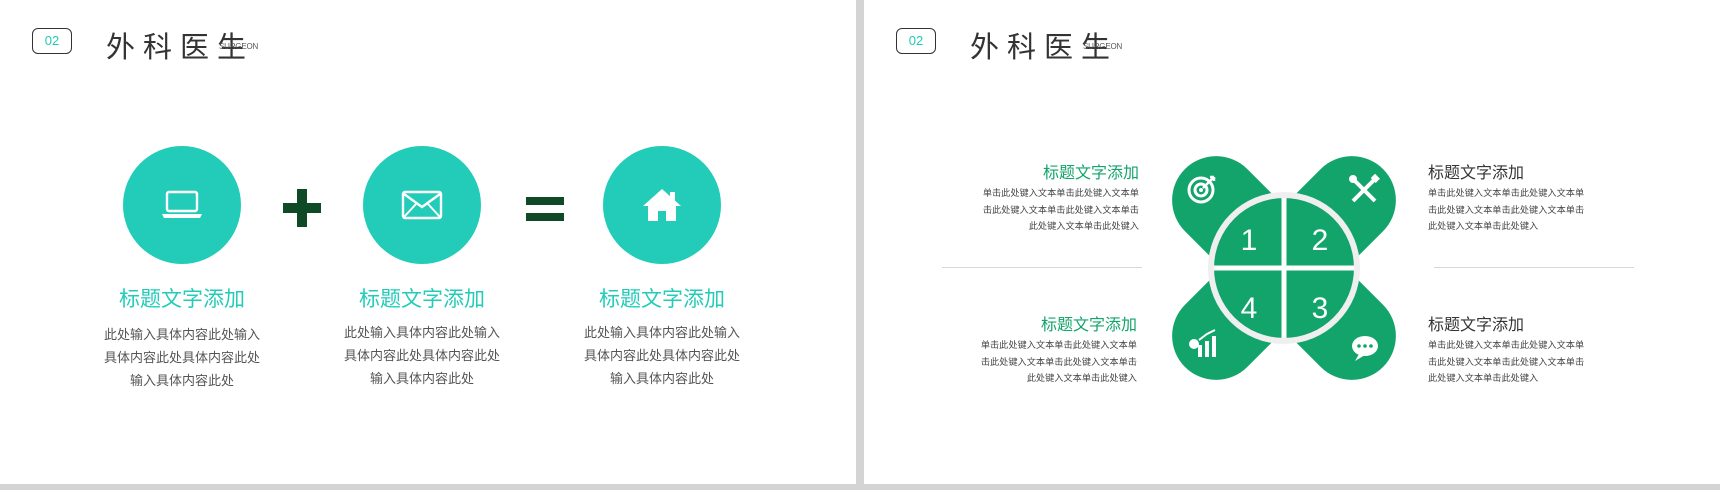 This screenshot has height=490, width=1720. What do you see at coordinates (1284, 268) in the screenshot?
I see `quadrant-cross-diagram: 1 2 3 4` at bounding box center [1284, 268].